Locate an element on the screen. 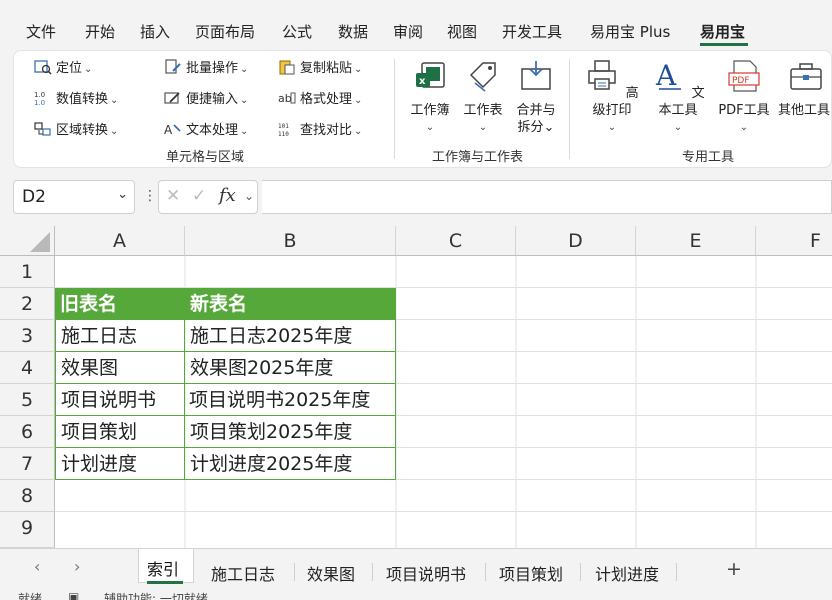 This screenshot has width=832, height=600. add-sheet-button: + is located at coordinates (734, 569).